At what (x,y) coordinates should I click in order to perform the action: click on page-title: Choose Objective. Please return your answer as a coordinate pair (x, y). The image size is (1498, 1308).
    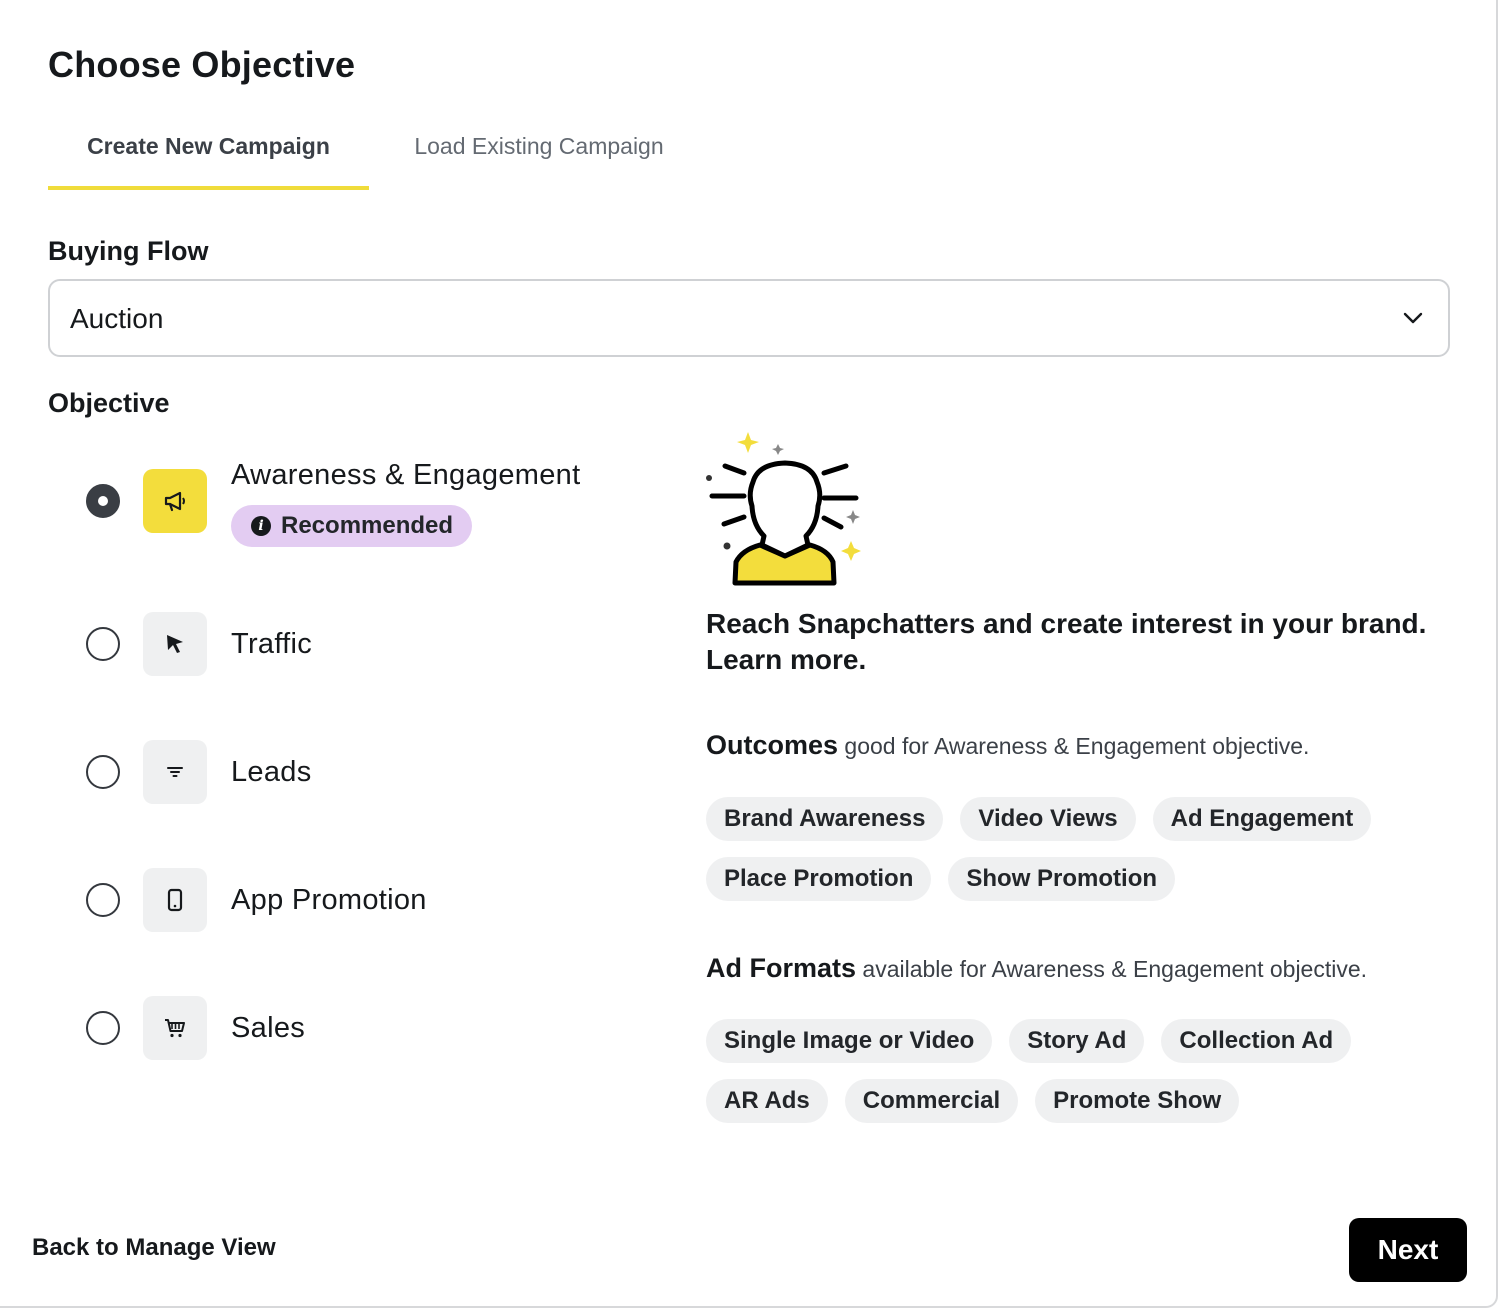
    Looking at the image, I should click on (202, 64).